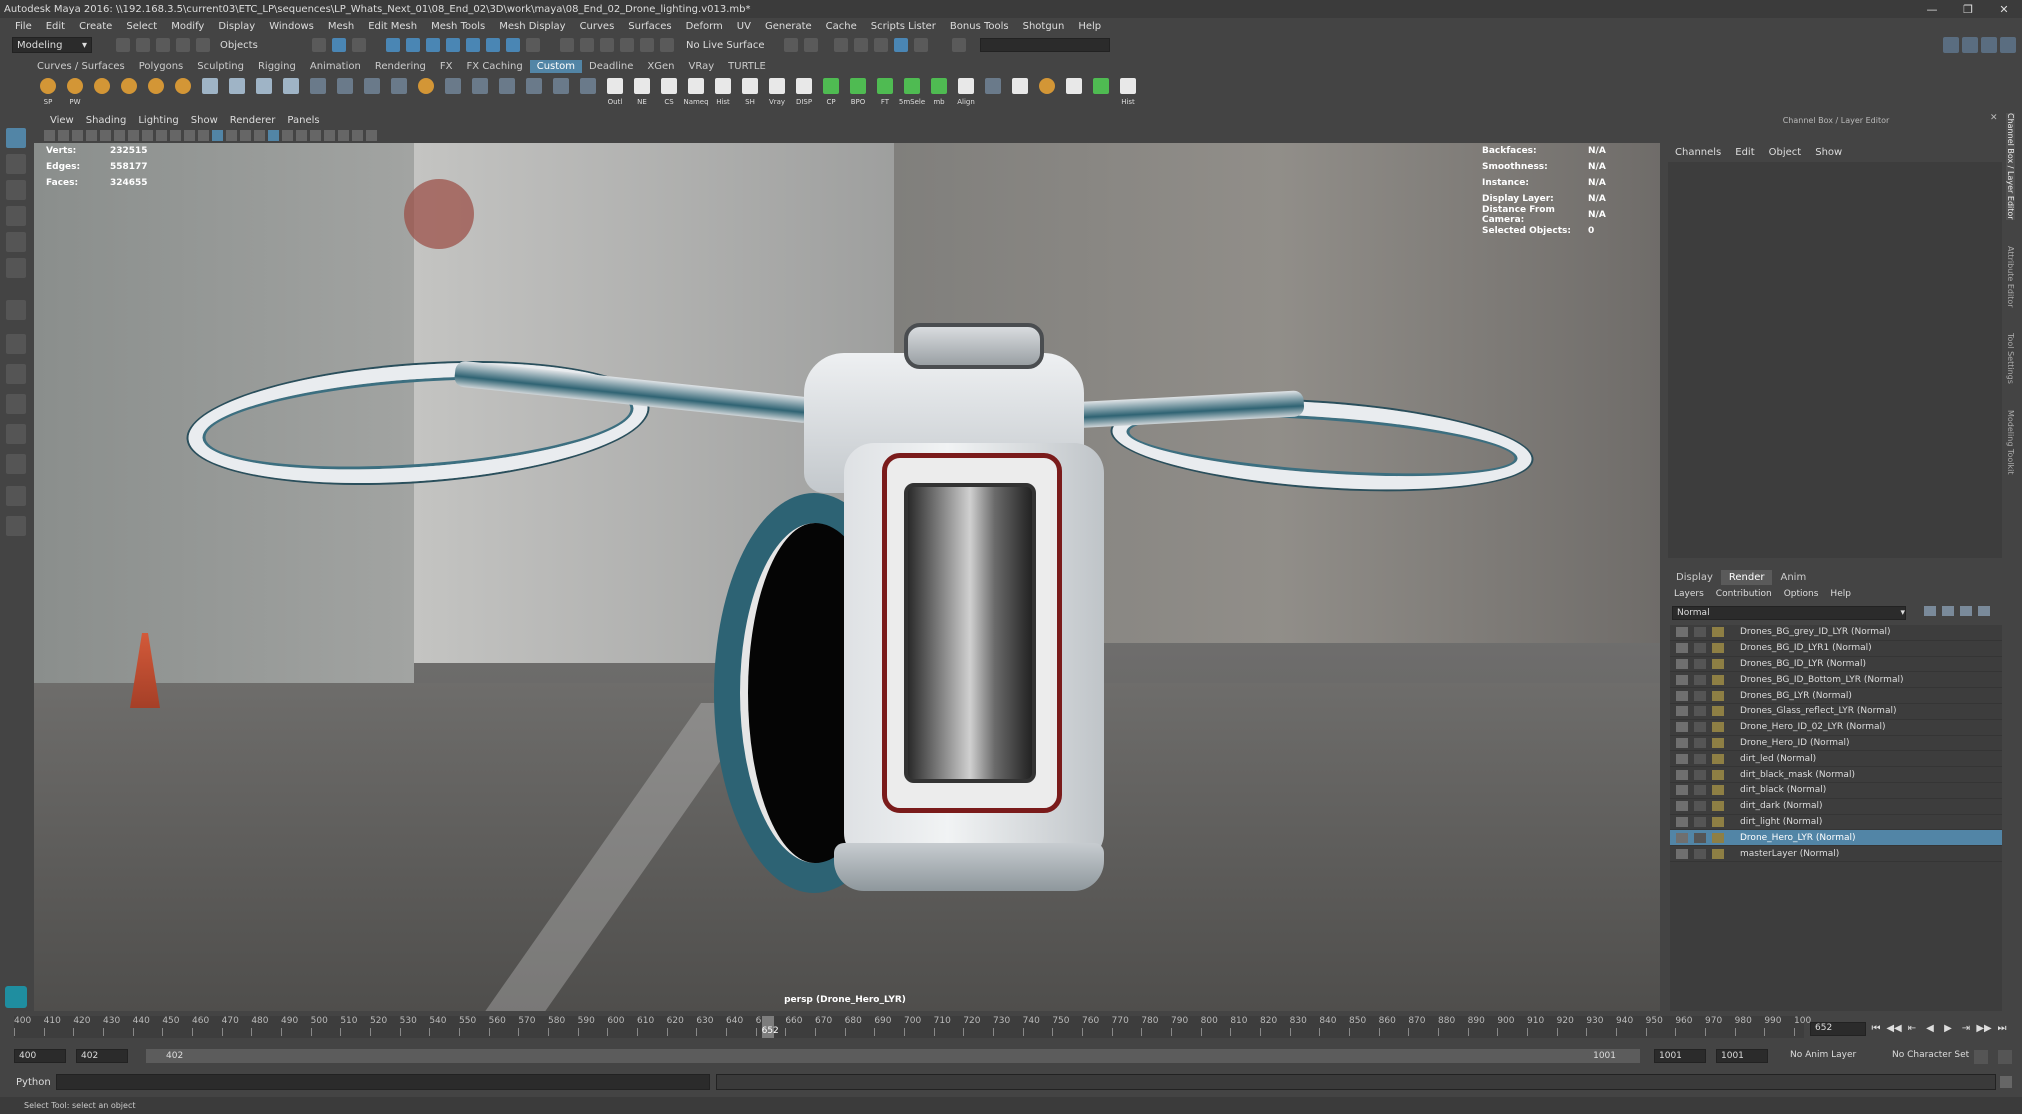 The width and height of the screenshot is (2022, 1114). I want to click on gamma-icon, so click(357, 135).